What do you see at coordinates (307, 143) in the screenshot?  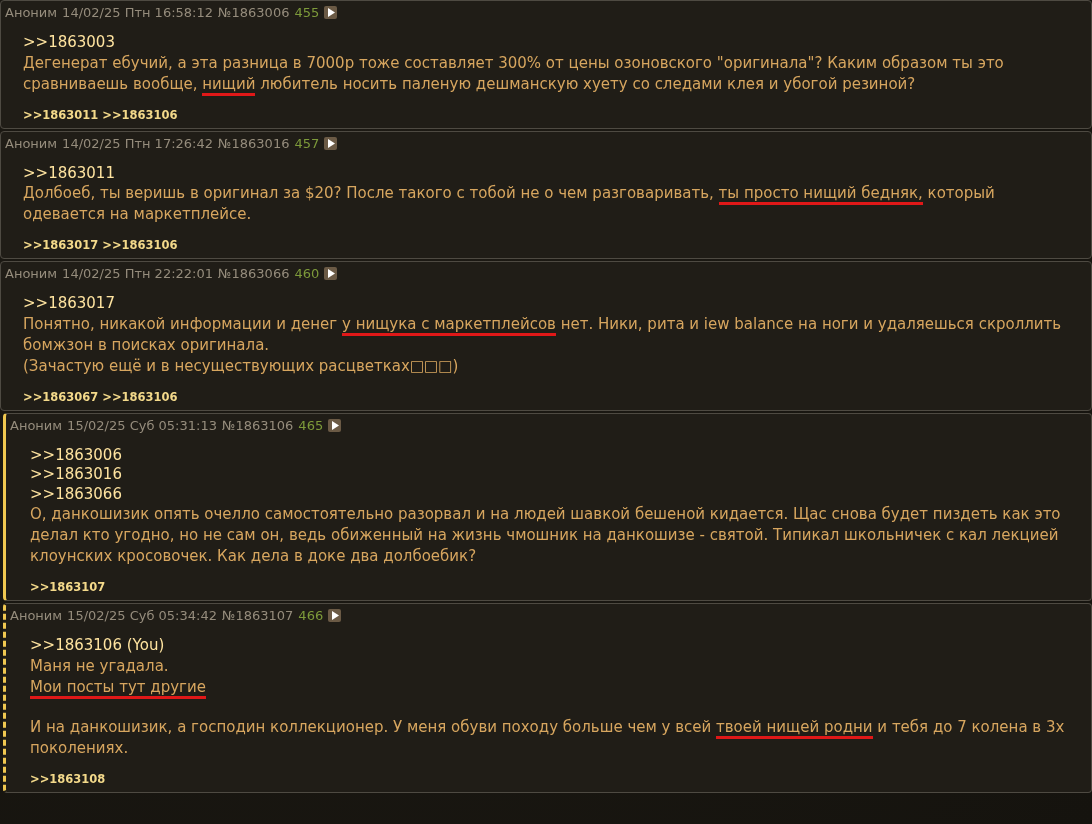 I see `post-count: 457` at bounding box center [307, 143].